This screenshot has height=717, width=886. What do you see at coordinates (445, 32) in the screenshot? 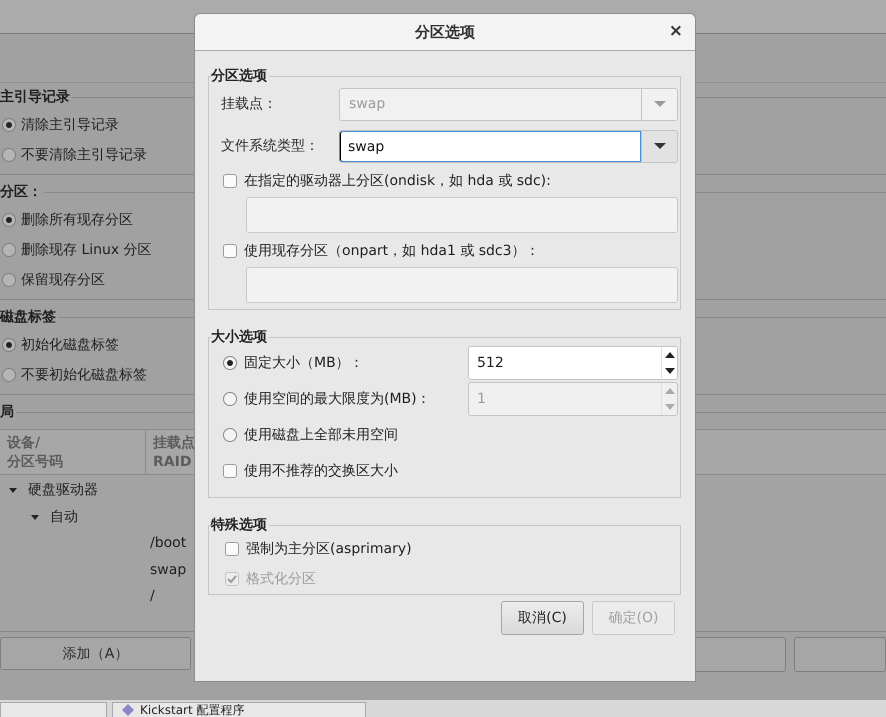
I see `dialog-title: 分区选项` at bounding box center [445, 32].